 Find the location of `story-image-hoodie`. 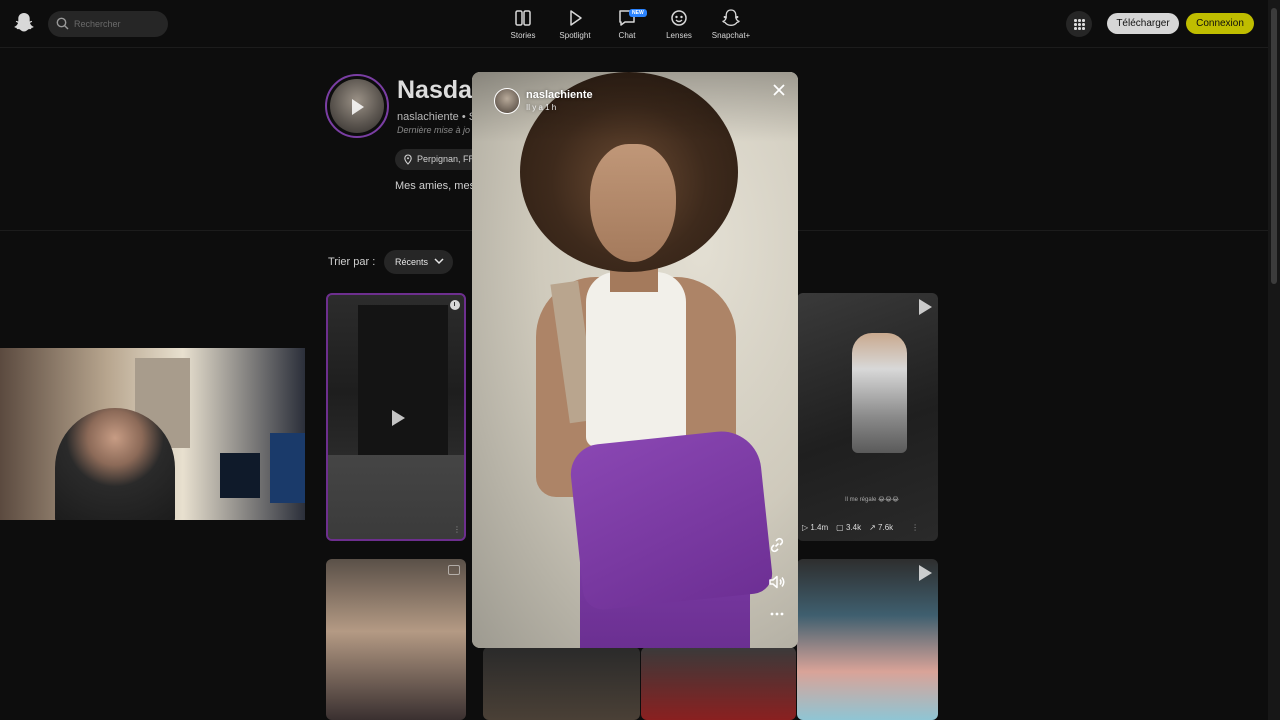

story-image-hoodie is located at coordinates (671, 519).